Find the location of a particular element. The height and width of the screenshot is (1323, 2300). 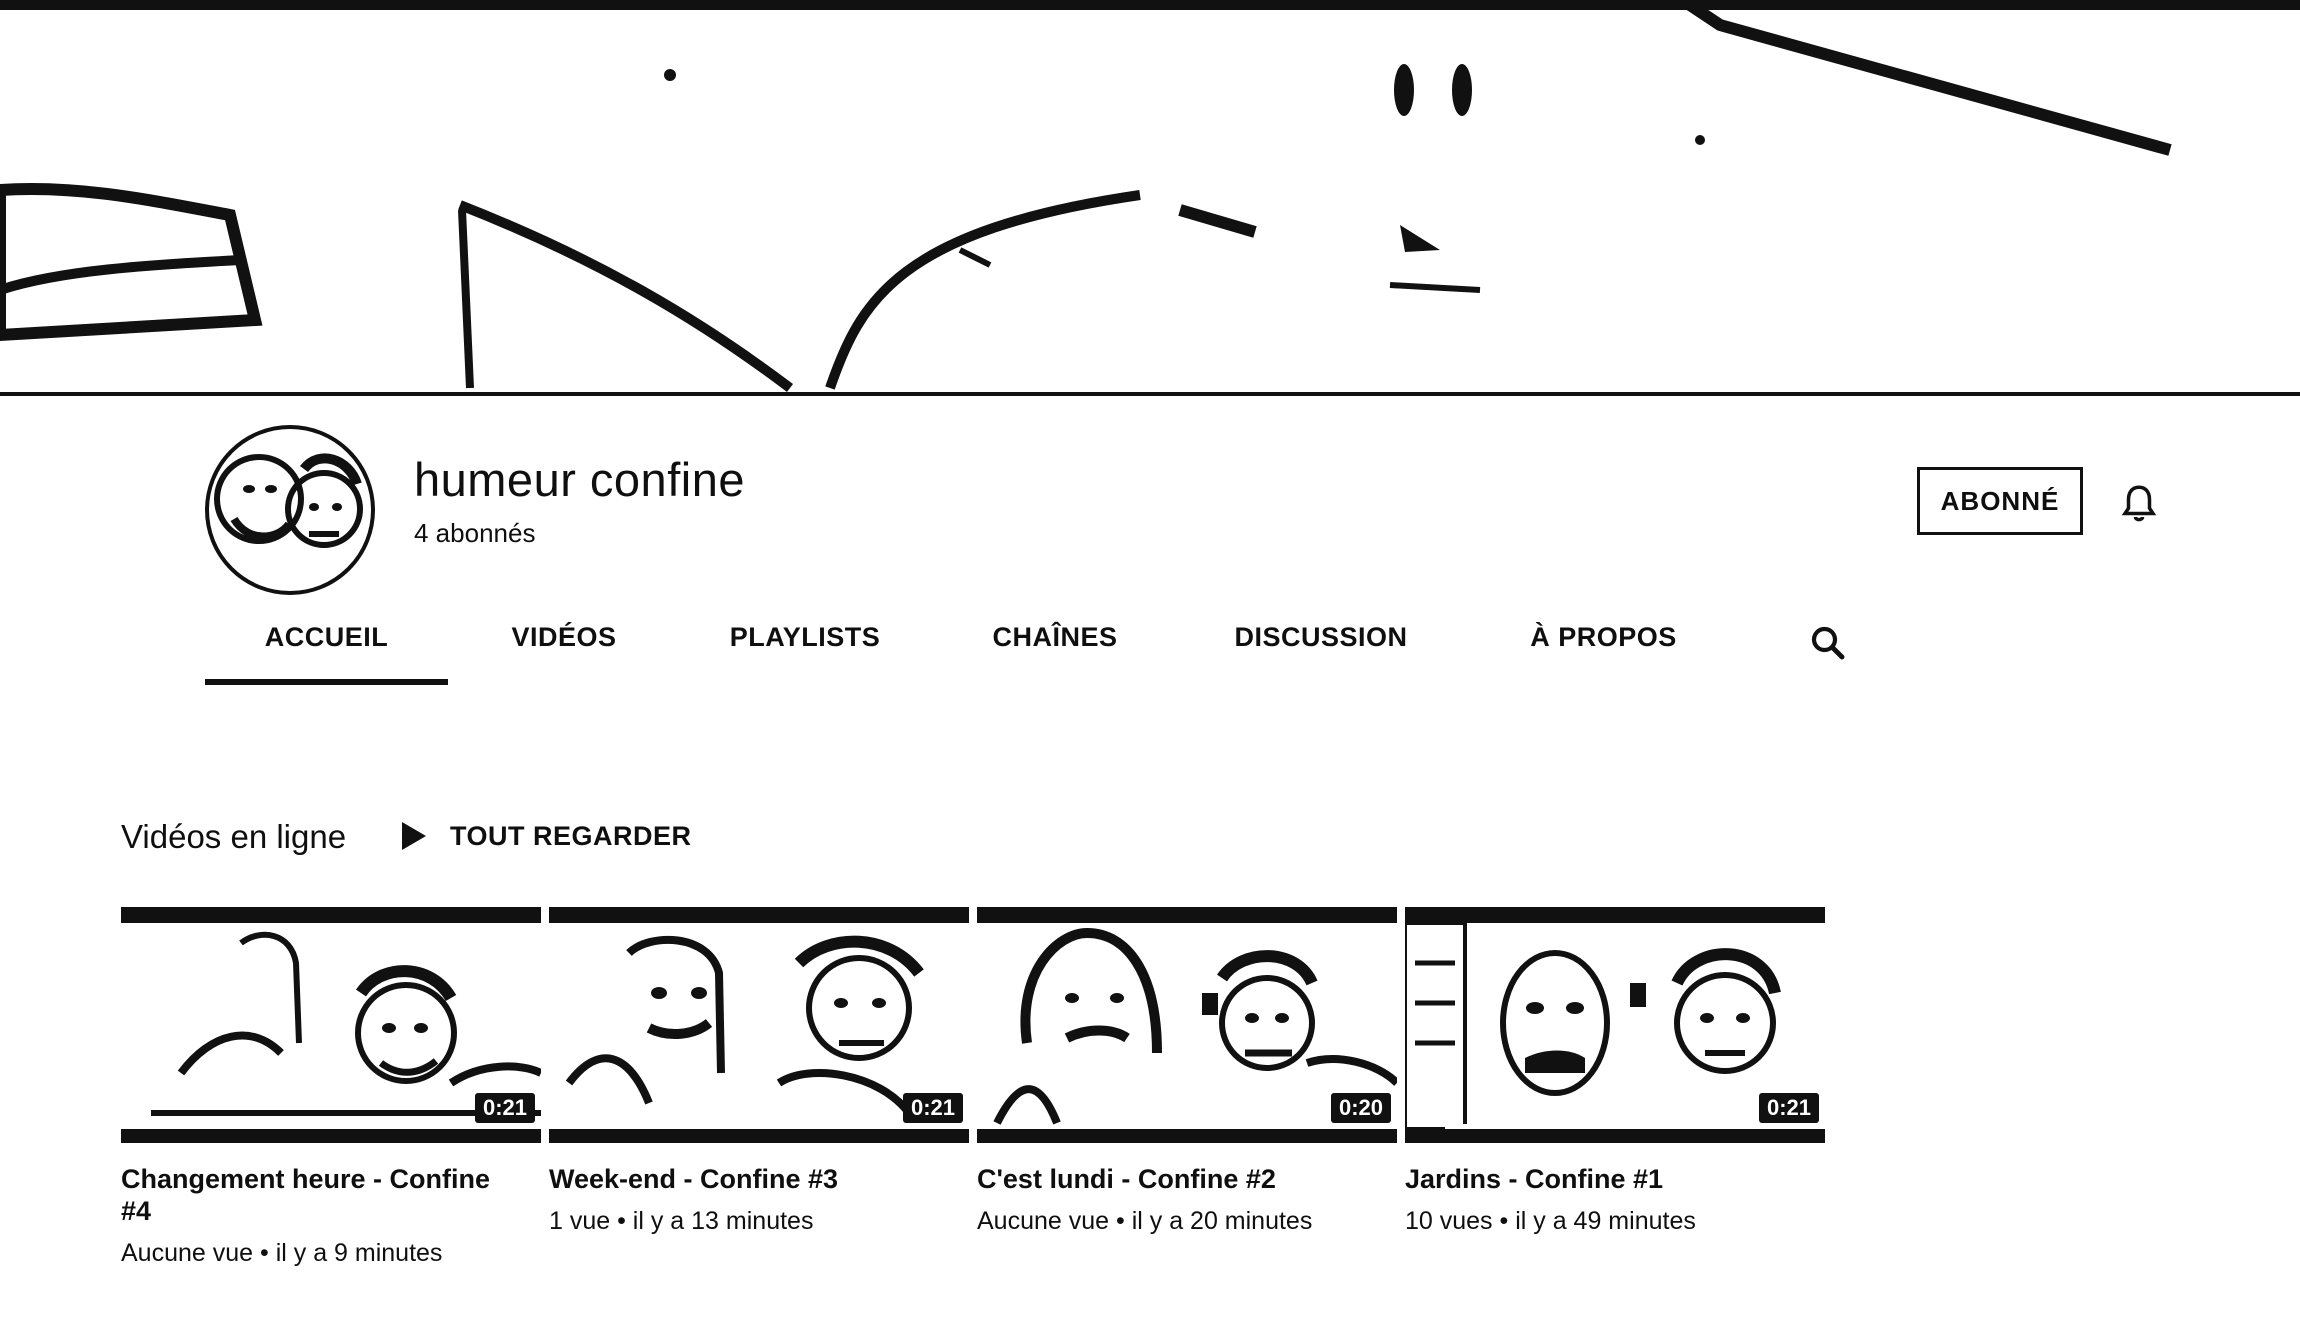

play-all-button: TOUT REGARDER is located at coordinates (546, 836).